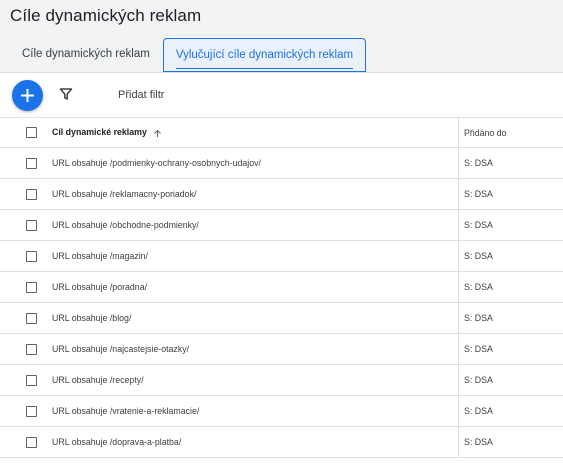  Describe the element at coordinates (117, 349) in the screenshot. I see `target-name: URL obsahuje /najcastejsie-otazky/` at that location.